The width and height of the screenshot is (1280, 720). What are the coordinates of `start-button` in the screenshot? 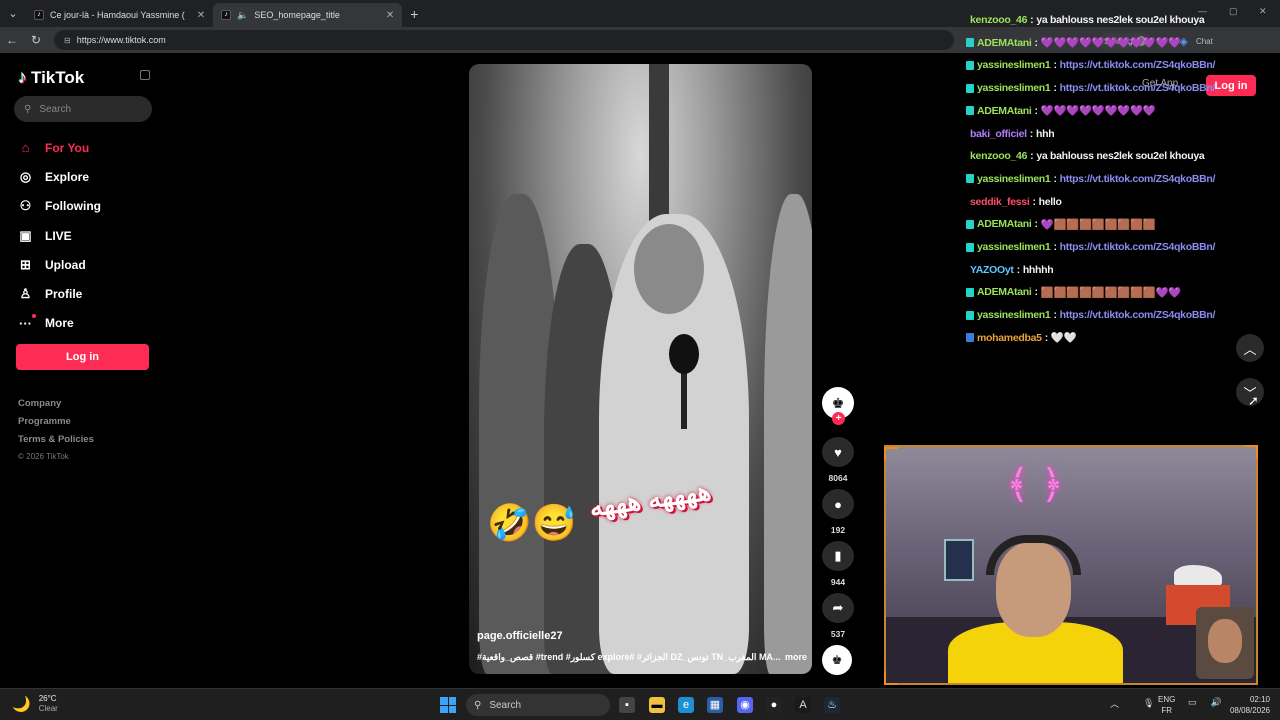 It's located at (448, 705).